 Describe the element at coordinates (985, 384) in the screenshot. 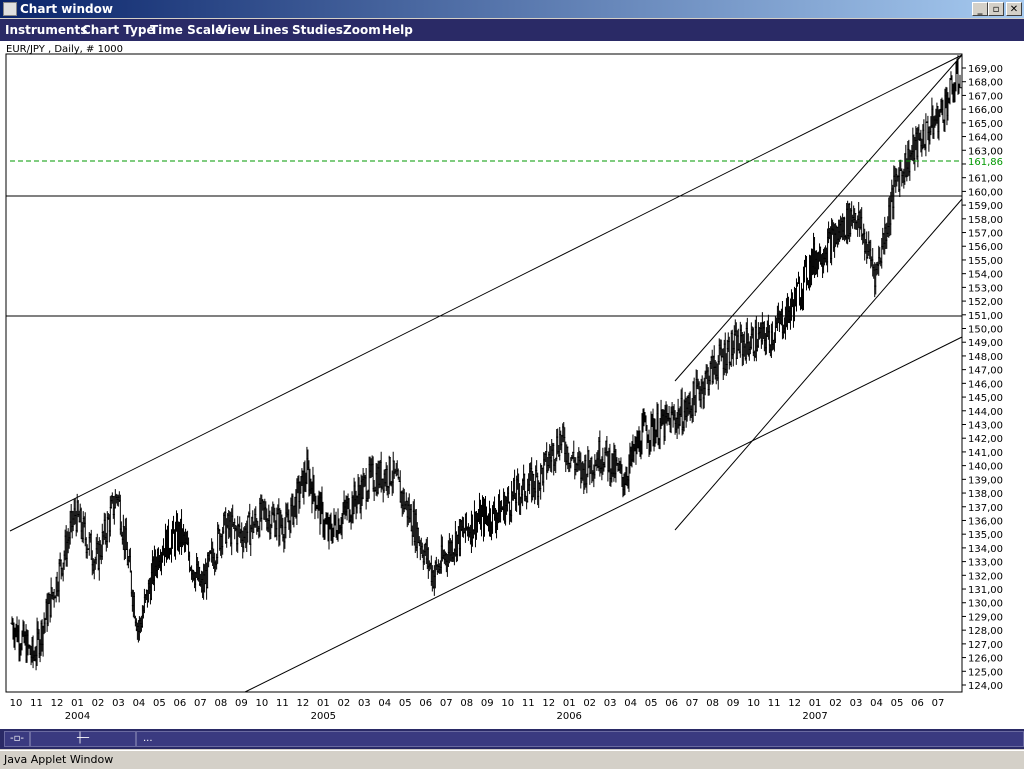

I see `price-tick-label: 146,00` at that location.